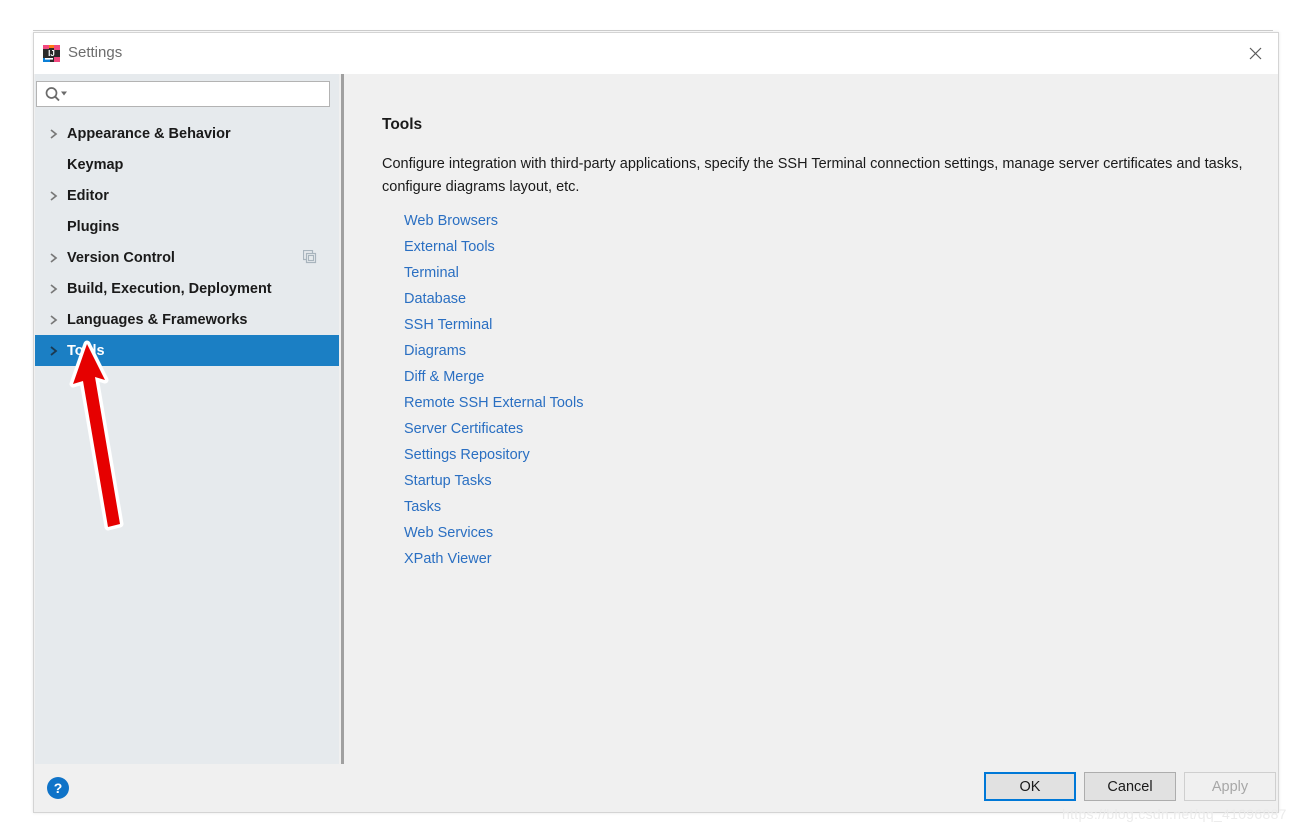  What do you see at coordinates (1030, 786) in the screenshot?
I see `ok-button: OK` at bounding box center [1030, 786].